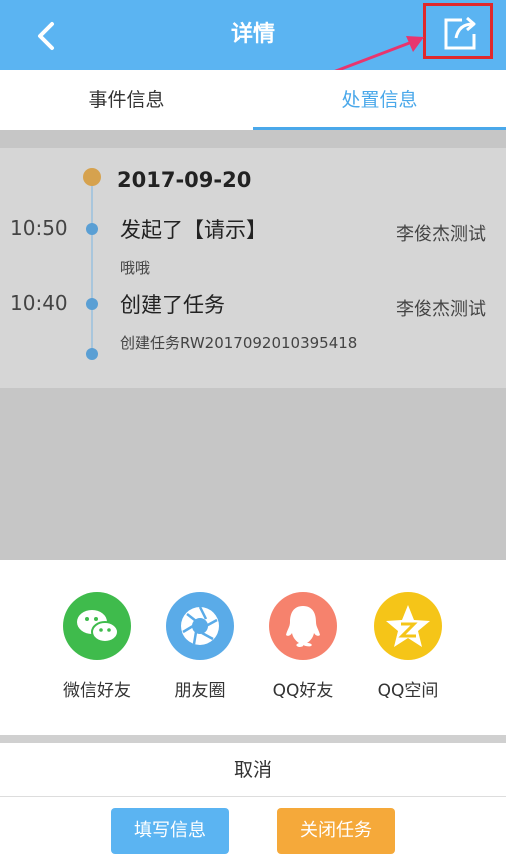  I want to click on share-qq-friend: QQ好友, so click(303, 646).